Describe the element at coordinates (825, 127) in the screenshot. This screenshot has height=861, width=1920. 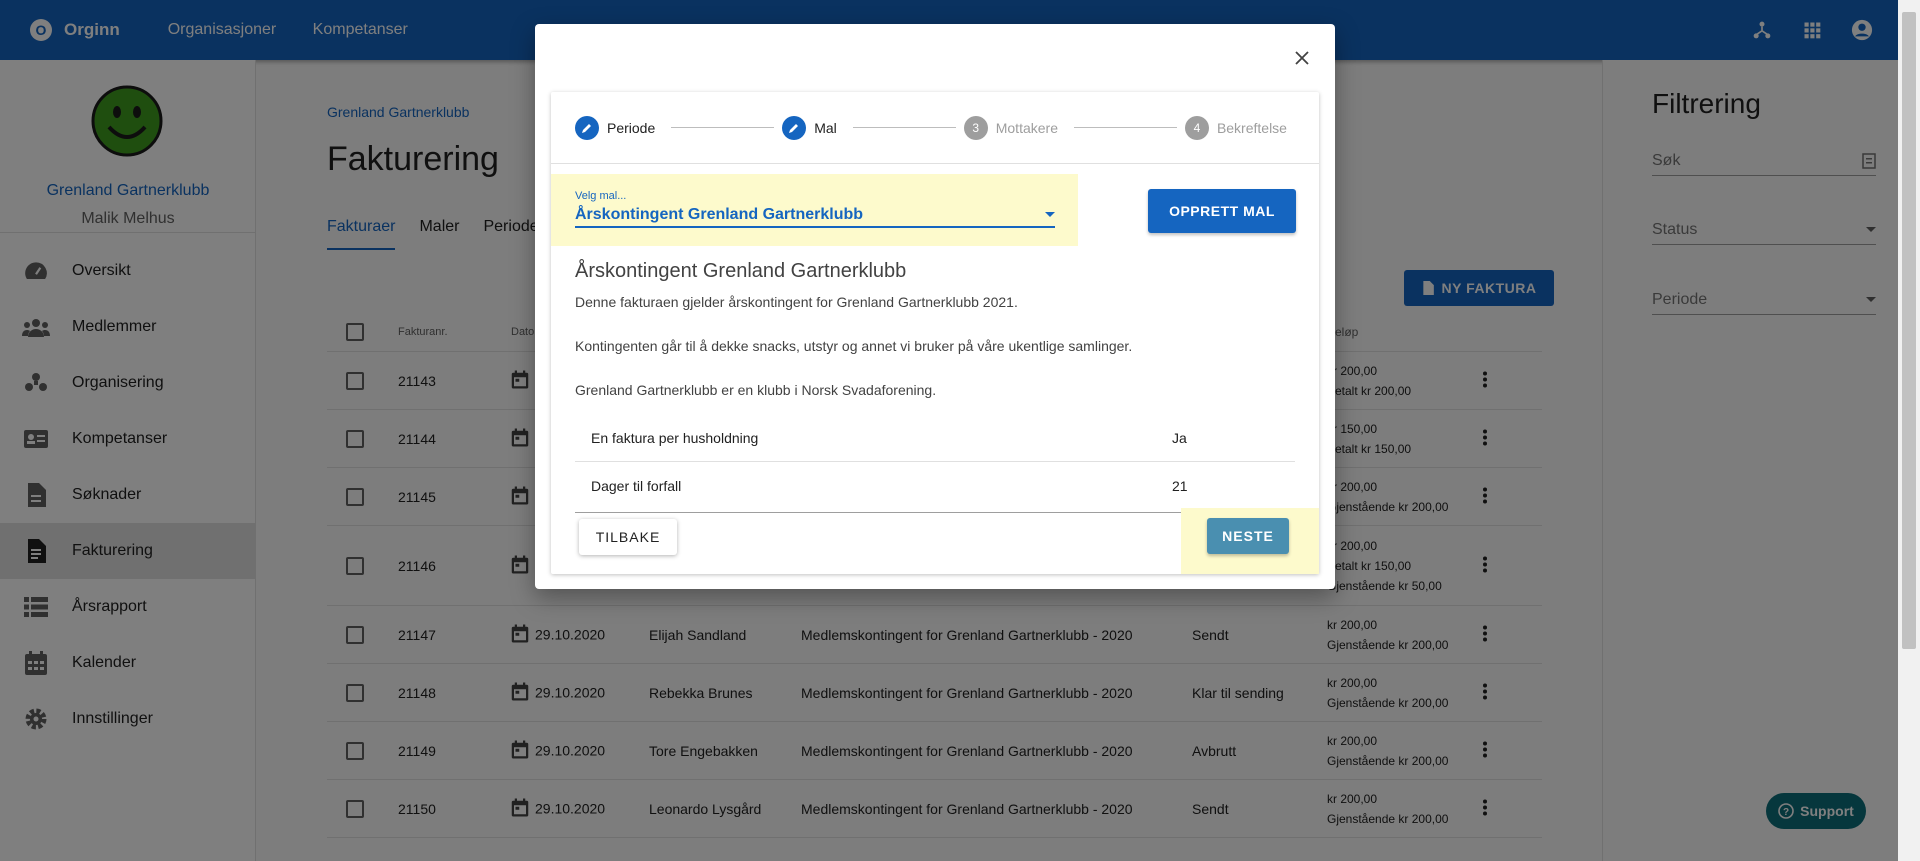
I see `step-label: Mal` at that location.